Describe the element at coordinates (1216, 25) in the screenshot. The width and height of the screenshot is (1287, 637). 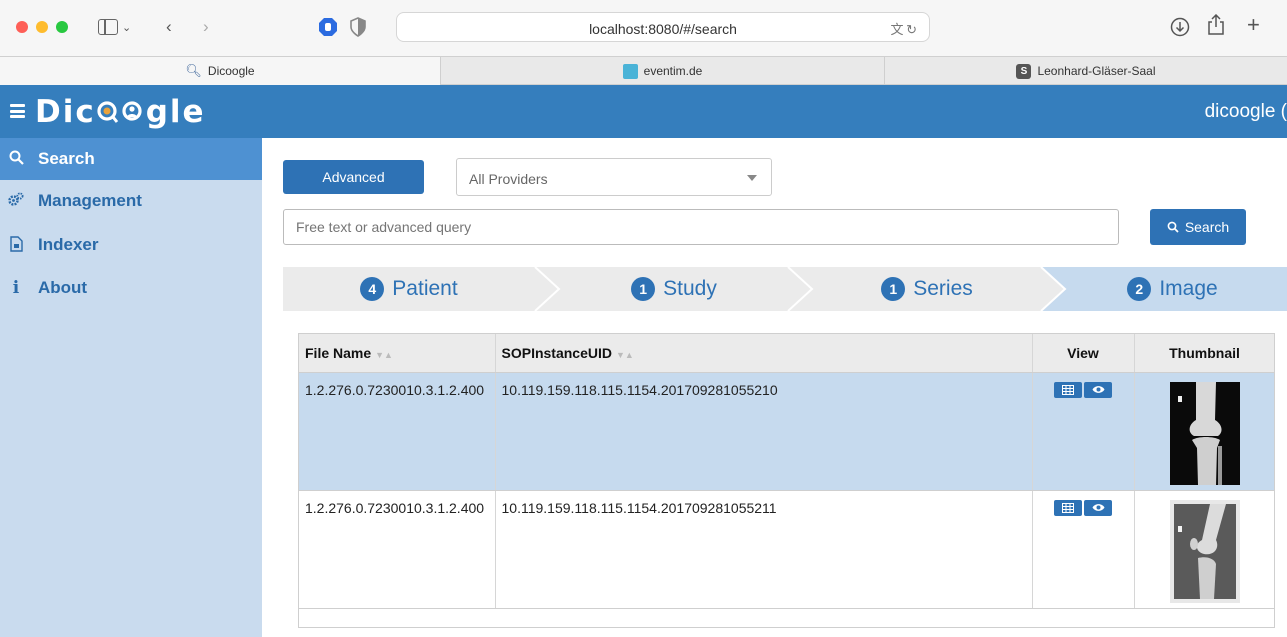
I see `share-icon` at that location.